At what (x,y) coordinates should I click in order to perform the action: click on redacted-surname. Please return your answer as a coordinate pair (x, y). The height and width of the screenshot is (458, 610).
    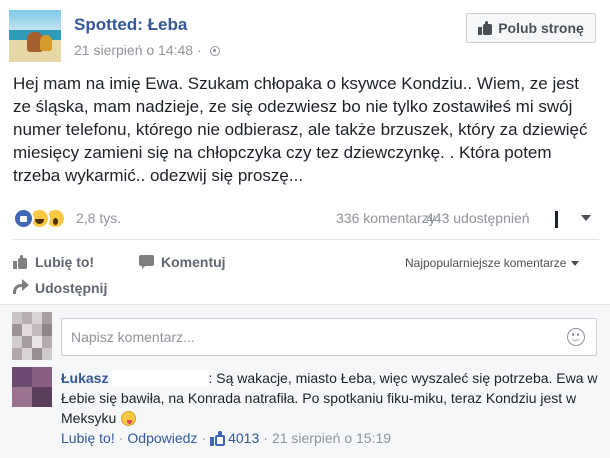
    Looking at the image, I should click on (160, 378).